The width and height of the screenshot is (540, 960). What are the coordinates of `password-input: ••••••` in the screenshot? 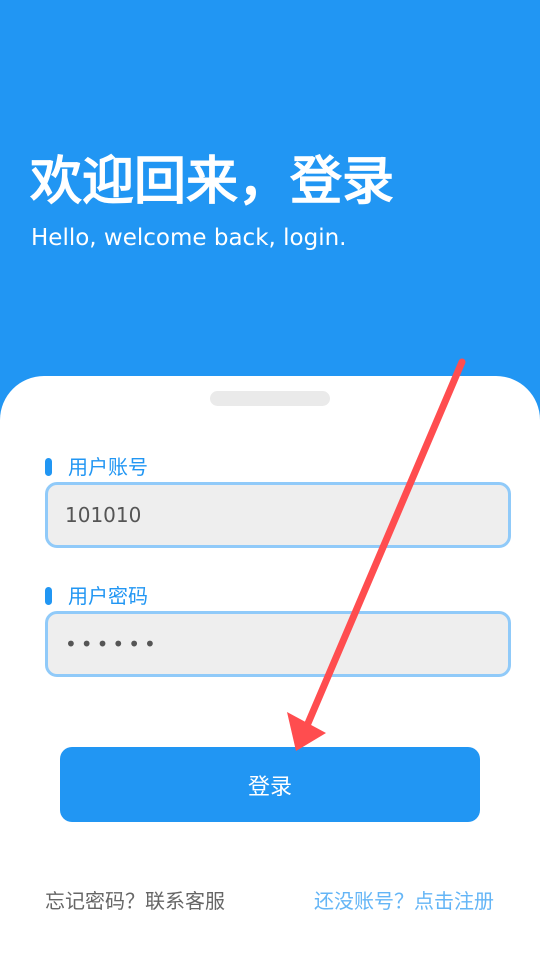 It's located at (278, 644).